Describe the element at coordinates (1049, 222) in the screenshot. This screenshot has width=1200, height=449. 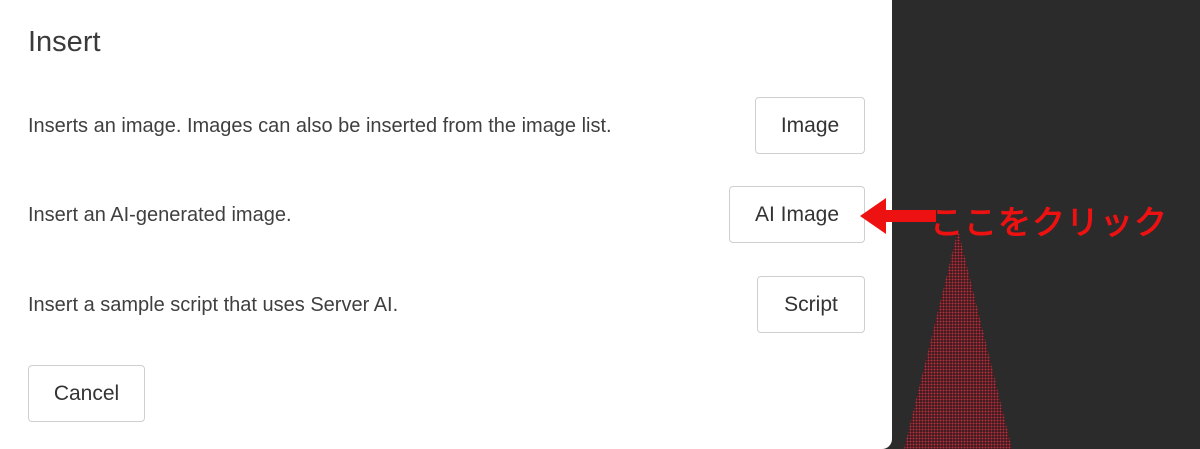
I see `annotation-label: ここをクリック` at that location.